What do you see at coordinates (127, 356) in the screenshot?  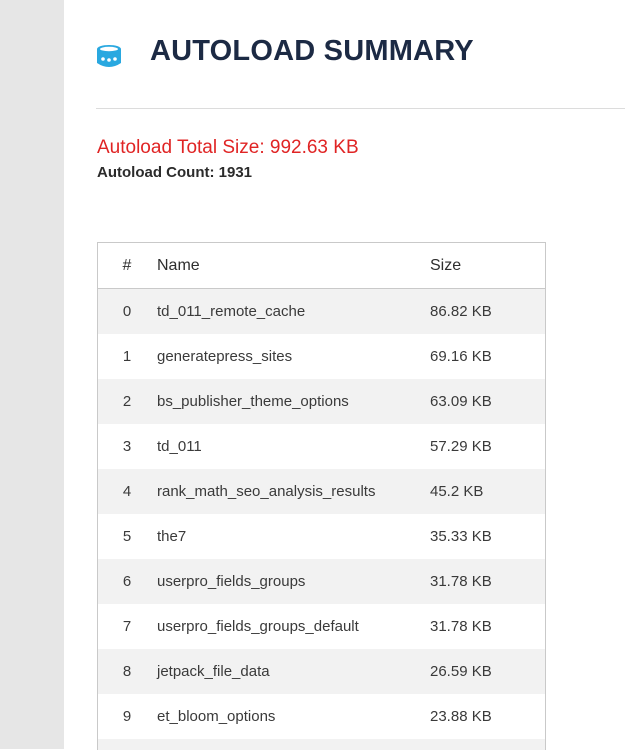 I see `row-index: 1` at bounding box center [127, 356].